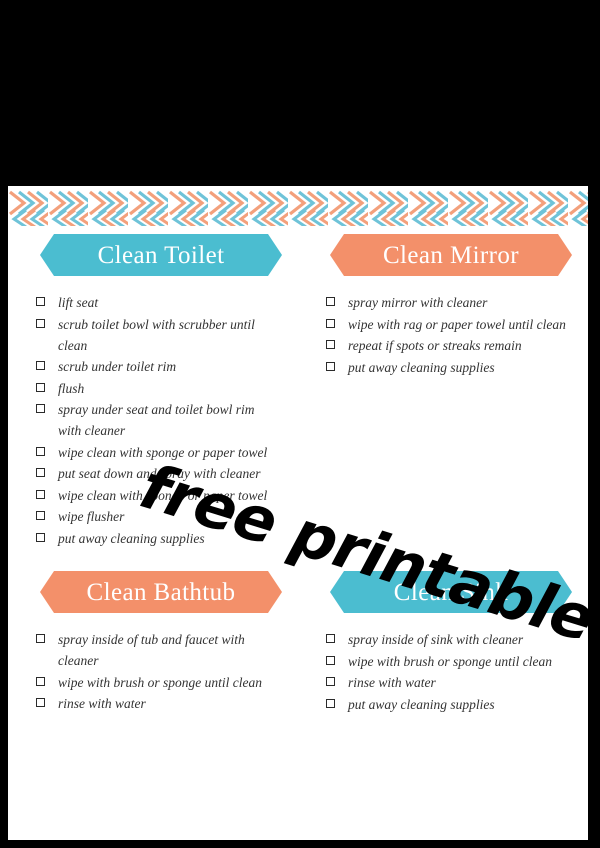  What do you see at coordinates (117, 366) in the screenshot?
I see `list-item-label: scrub under toilet rim` at bounding box center [117, 366].